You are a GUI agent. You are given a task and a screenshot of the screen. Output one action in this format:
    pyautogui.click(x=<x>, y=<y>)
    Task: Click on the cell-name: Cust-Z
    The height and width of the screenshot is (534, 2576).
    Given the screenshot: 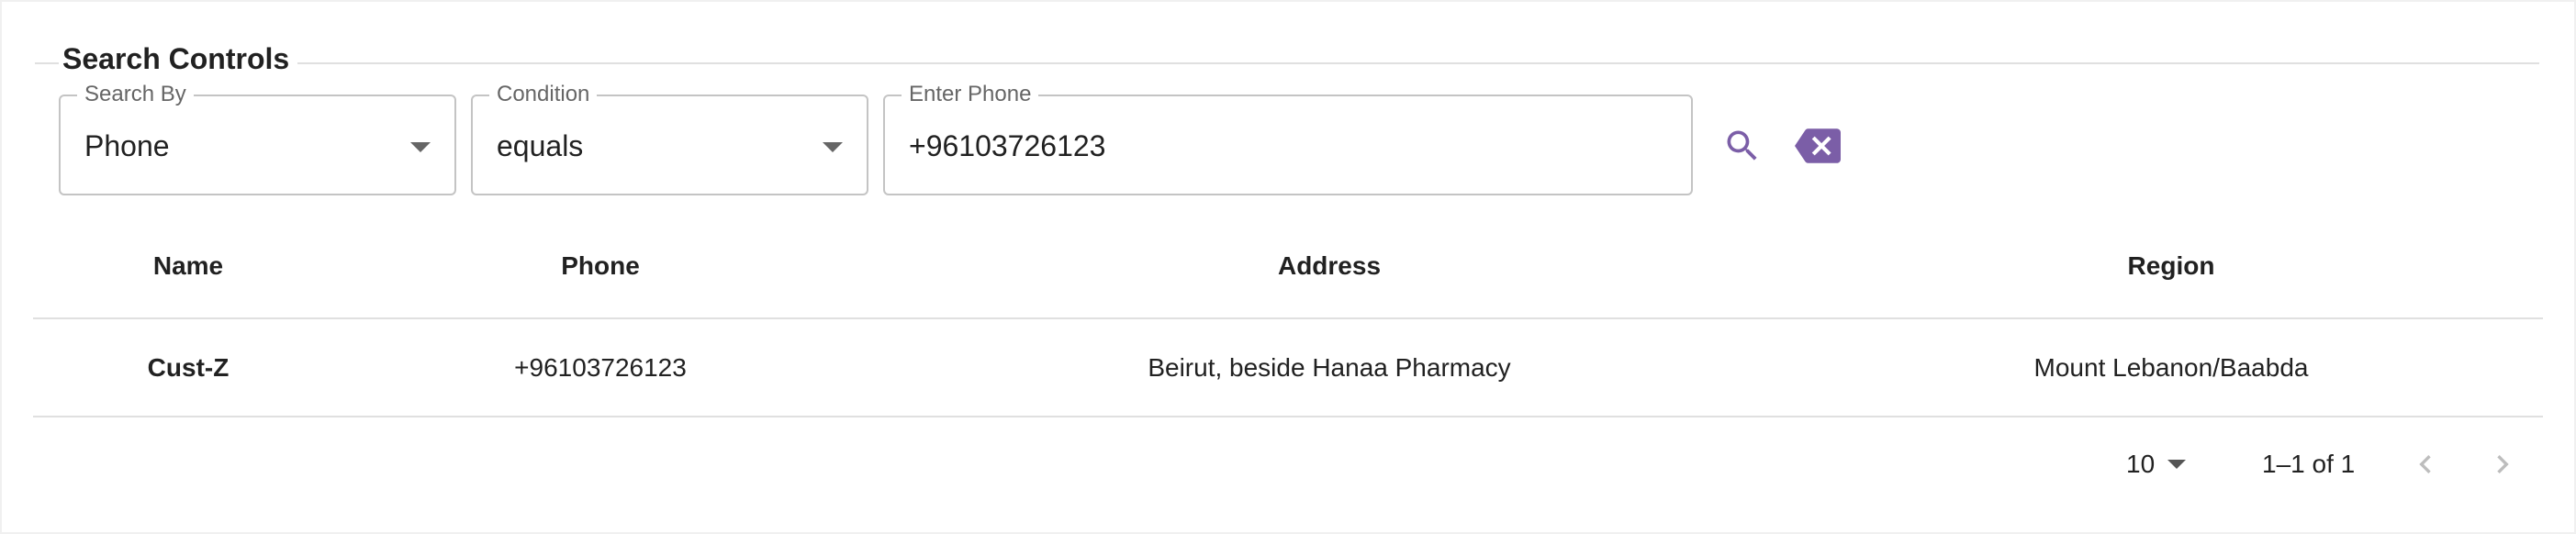 What is the action you would take?
    pyautogui.click(x=188, y=367)
    